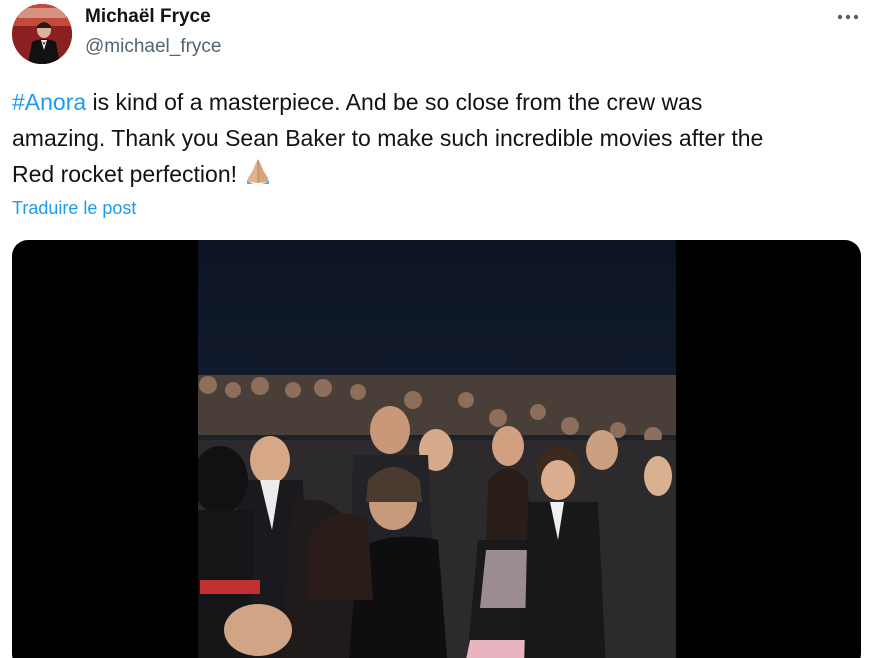  I want to click on hashtag-link: #Anora, so click(49, 102).